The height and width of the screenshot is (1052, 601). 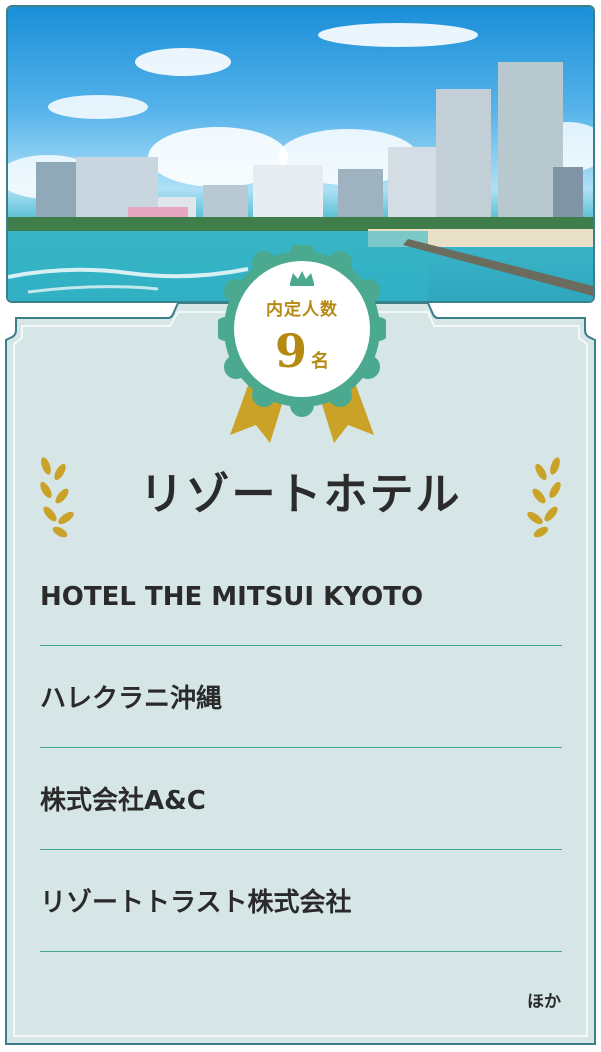 What do you see at coordinates (300, 494) in the screenshot?
I see `category-title: リゾートホテル` at bounding box center [300, 494].